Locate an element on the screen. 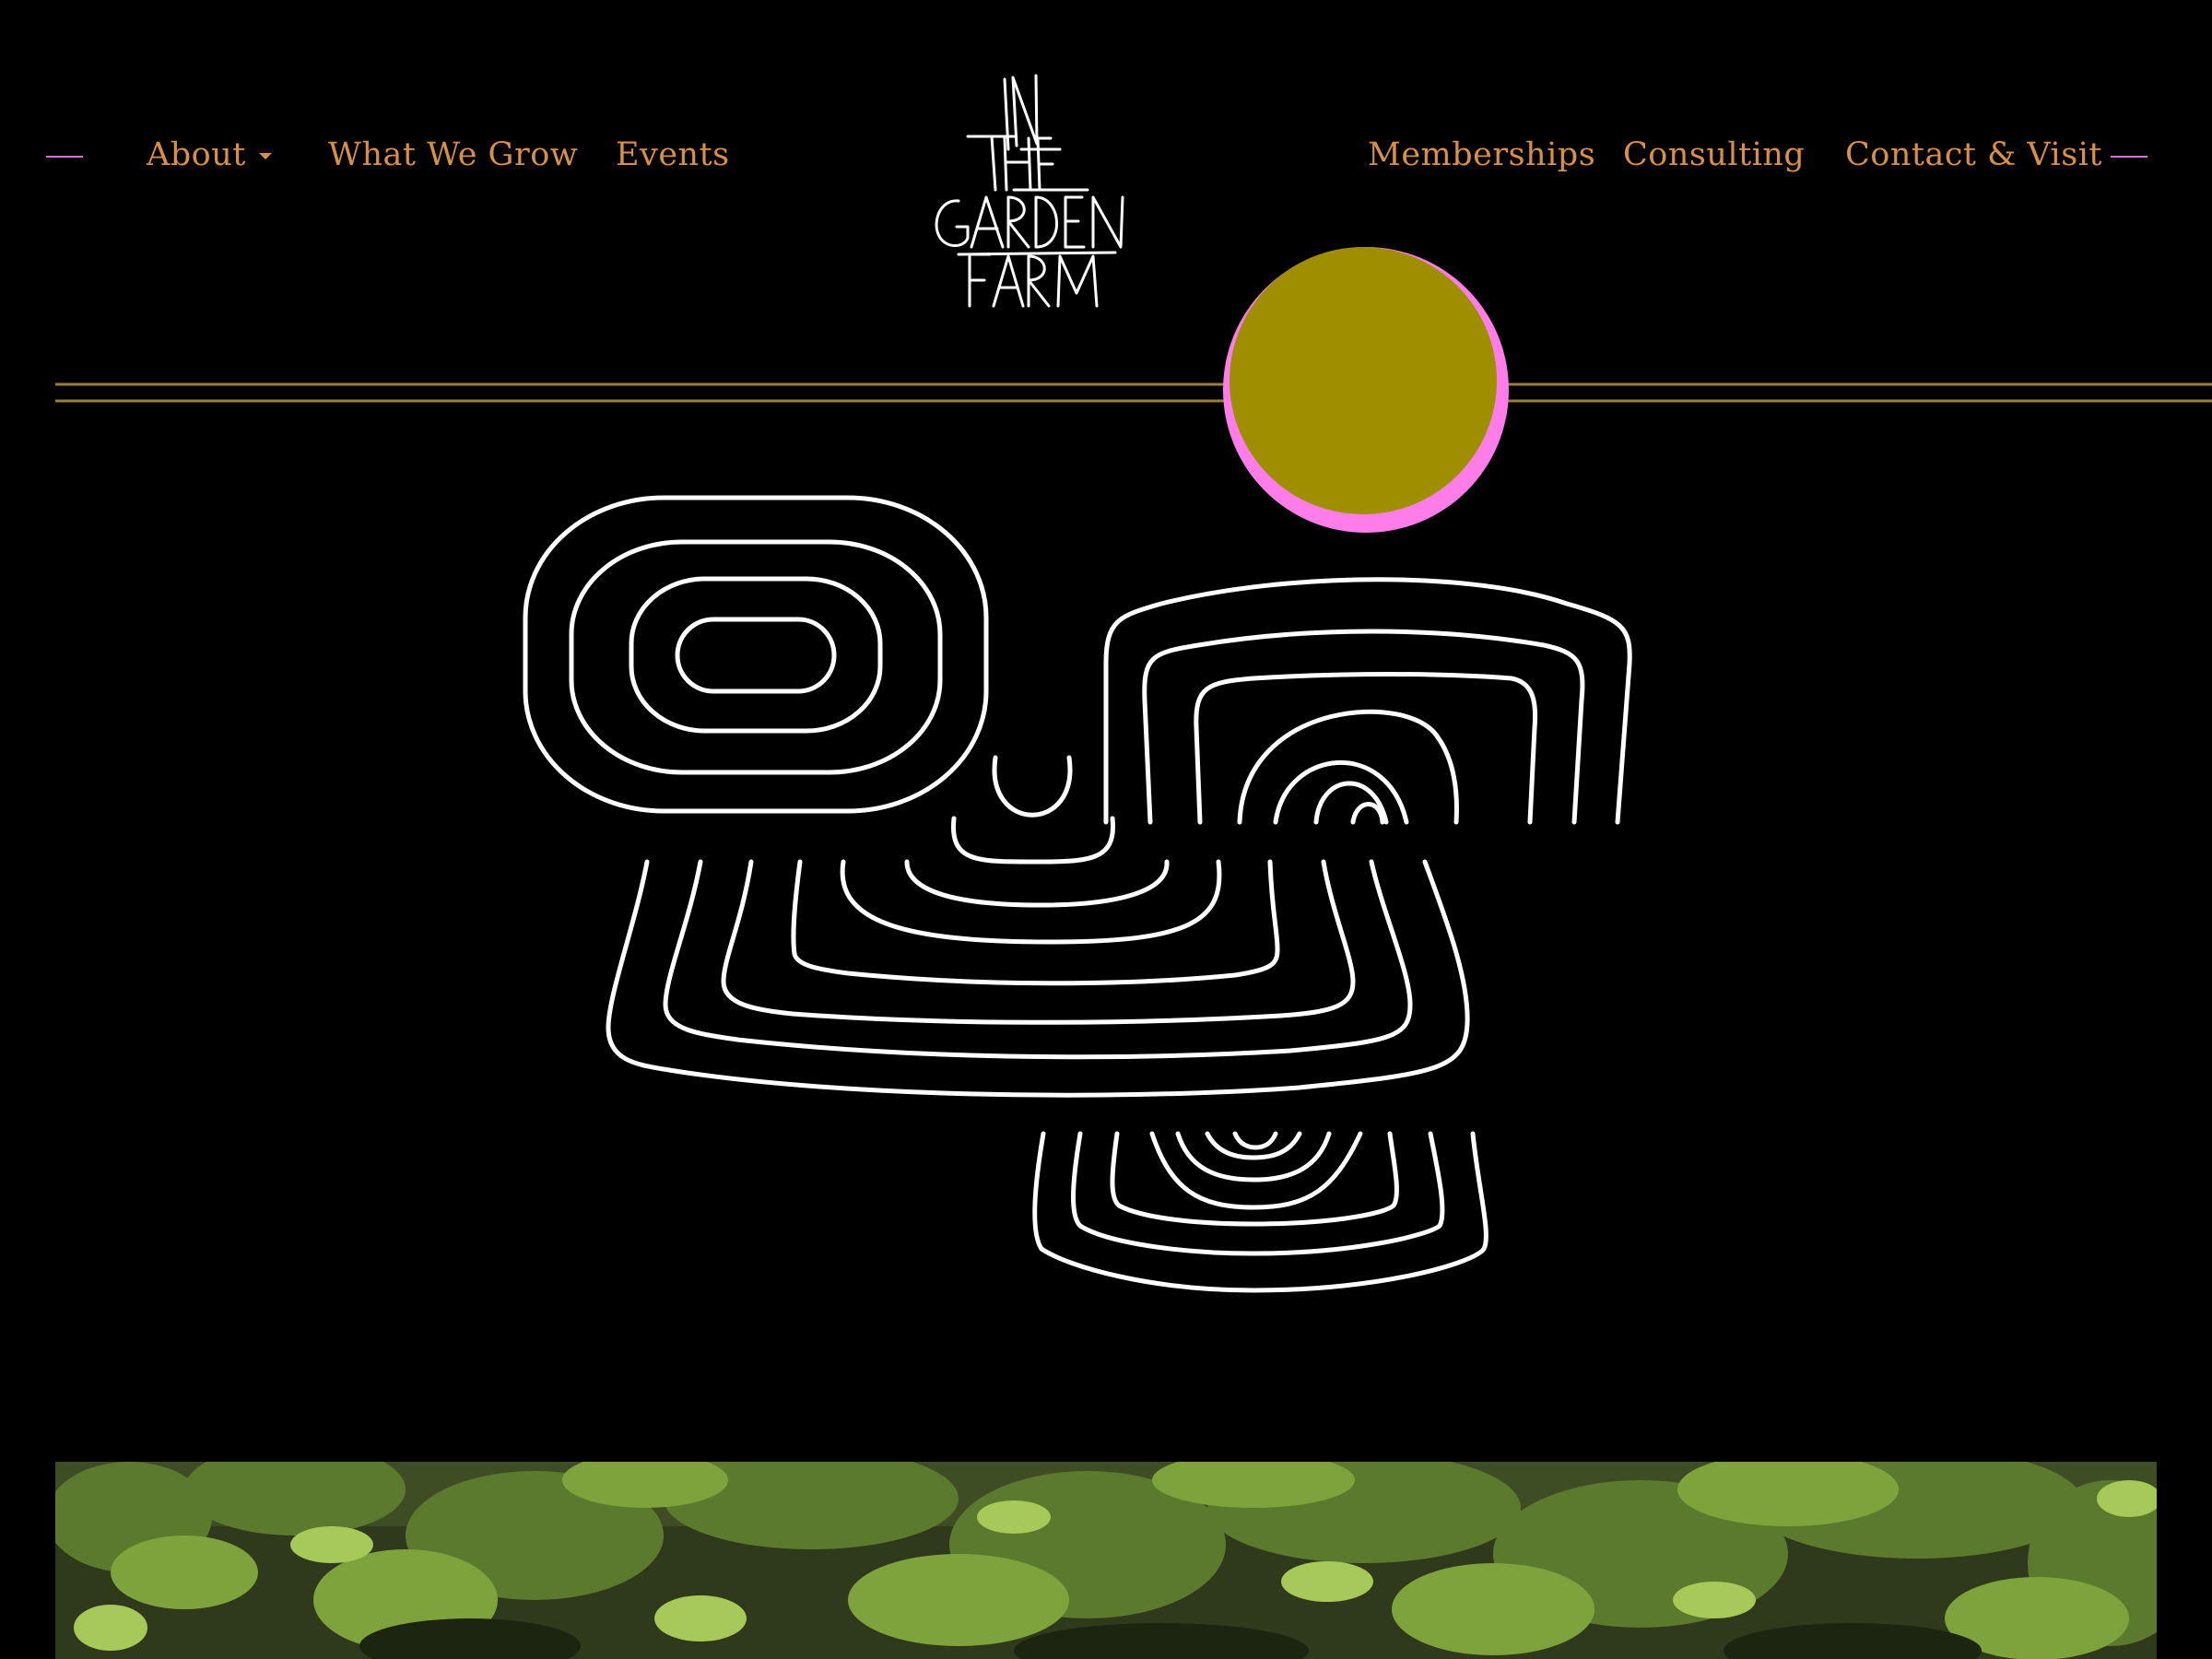 Image resolution: width=2212 pixels, height=1659 pixels. ring-outer is located at coordinates (756, 654).